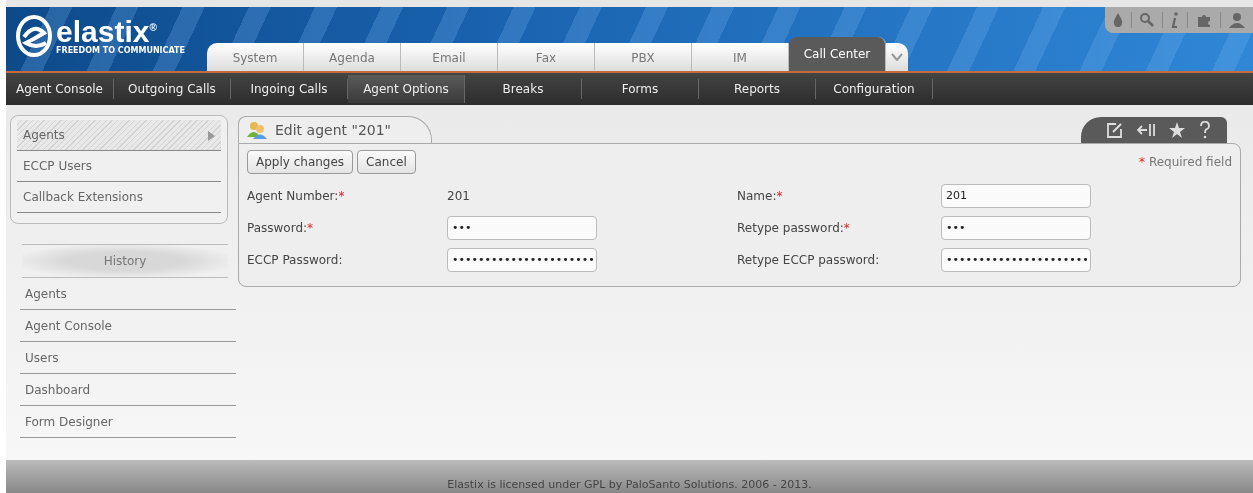 This screenshot has height=493, width=1253. Describe the element at coordinates (296, 196) in the screenshot. I see `field-label: Agent Number:*` at that location.